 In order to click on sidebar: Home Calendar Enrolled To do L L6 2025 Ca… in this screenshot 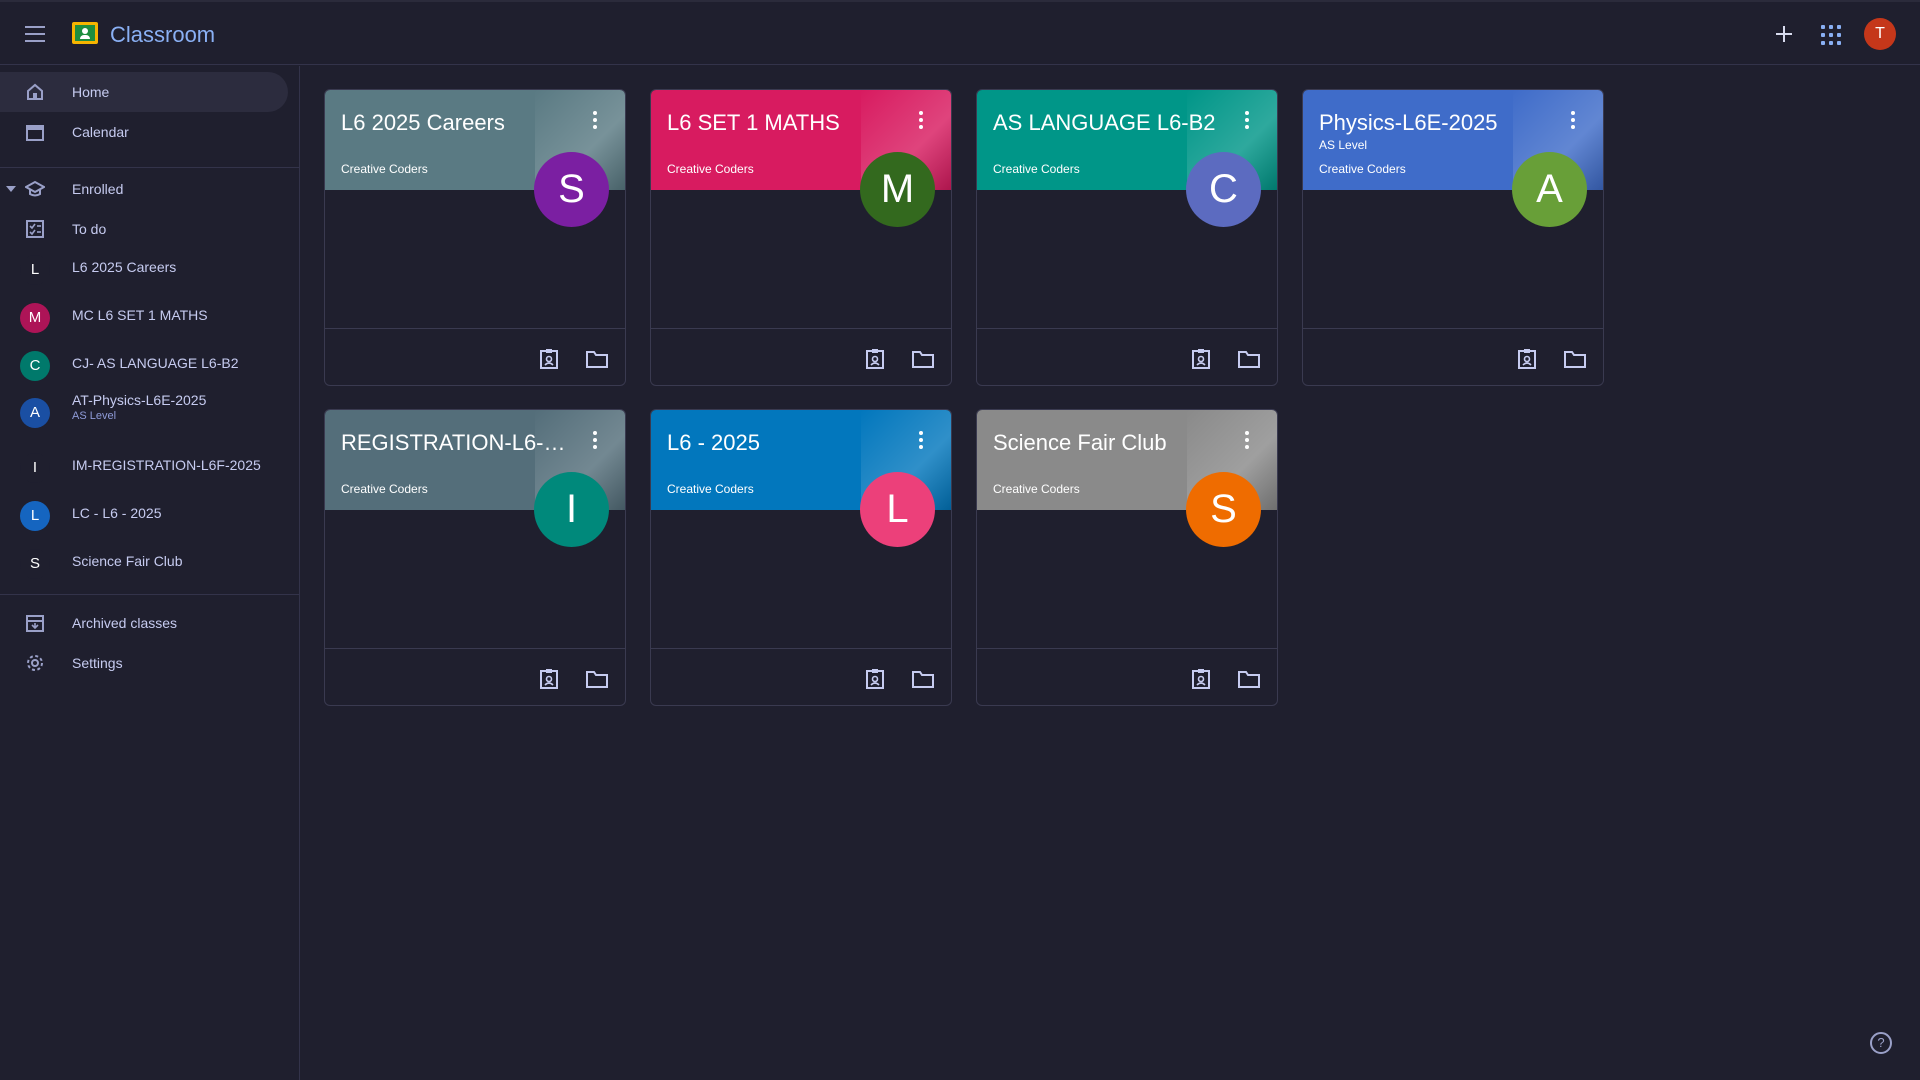, I will do `click(150, 573)`.